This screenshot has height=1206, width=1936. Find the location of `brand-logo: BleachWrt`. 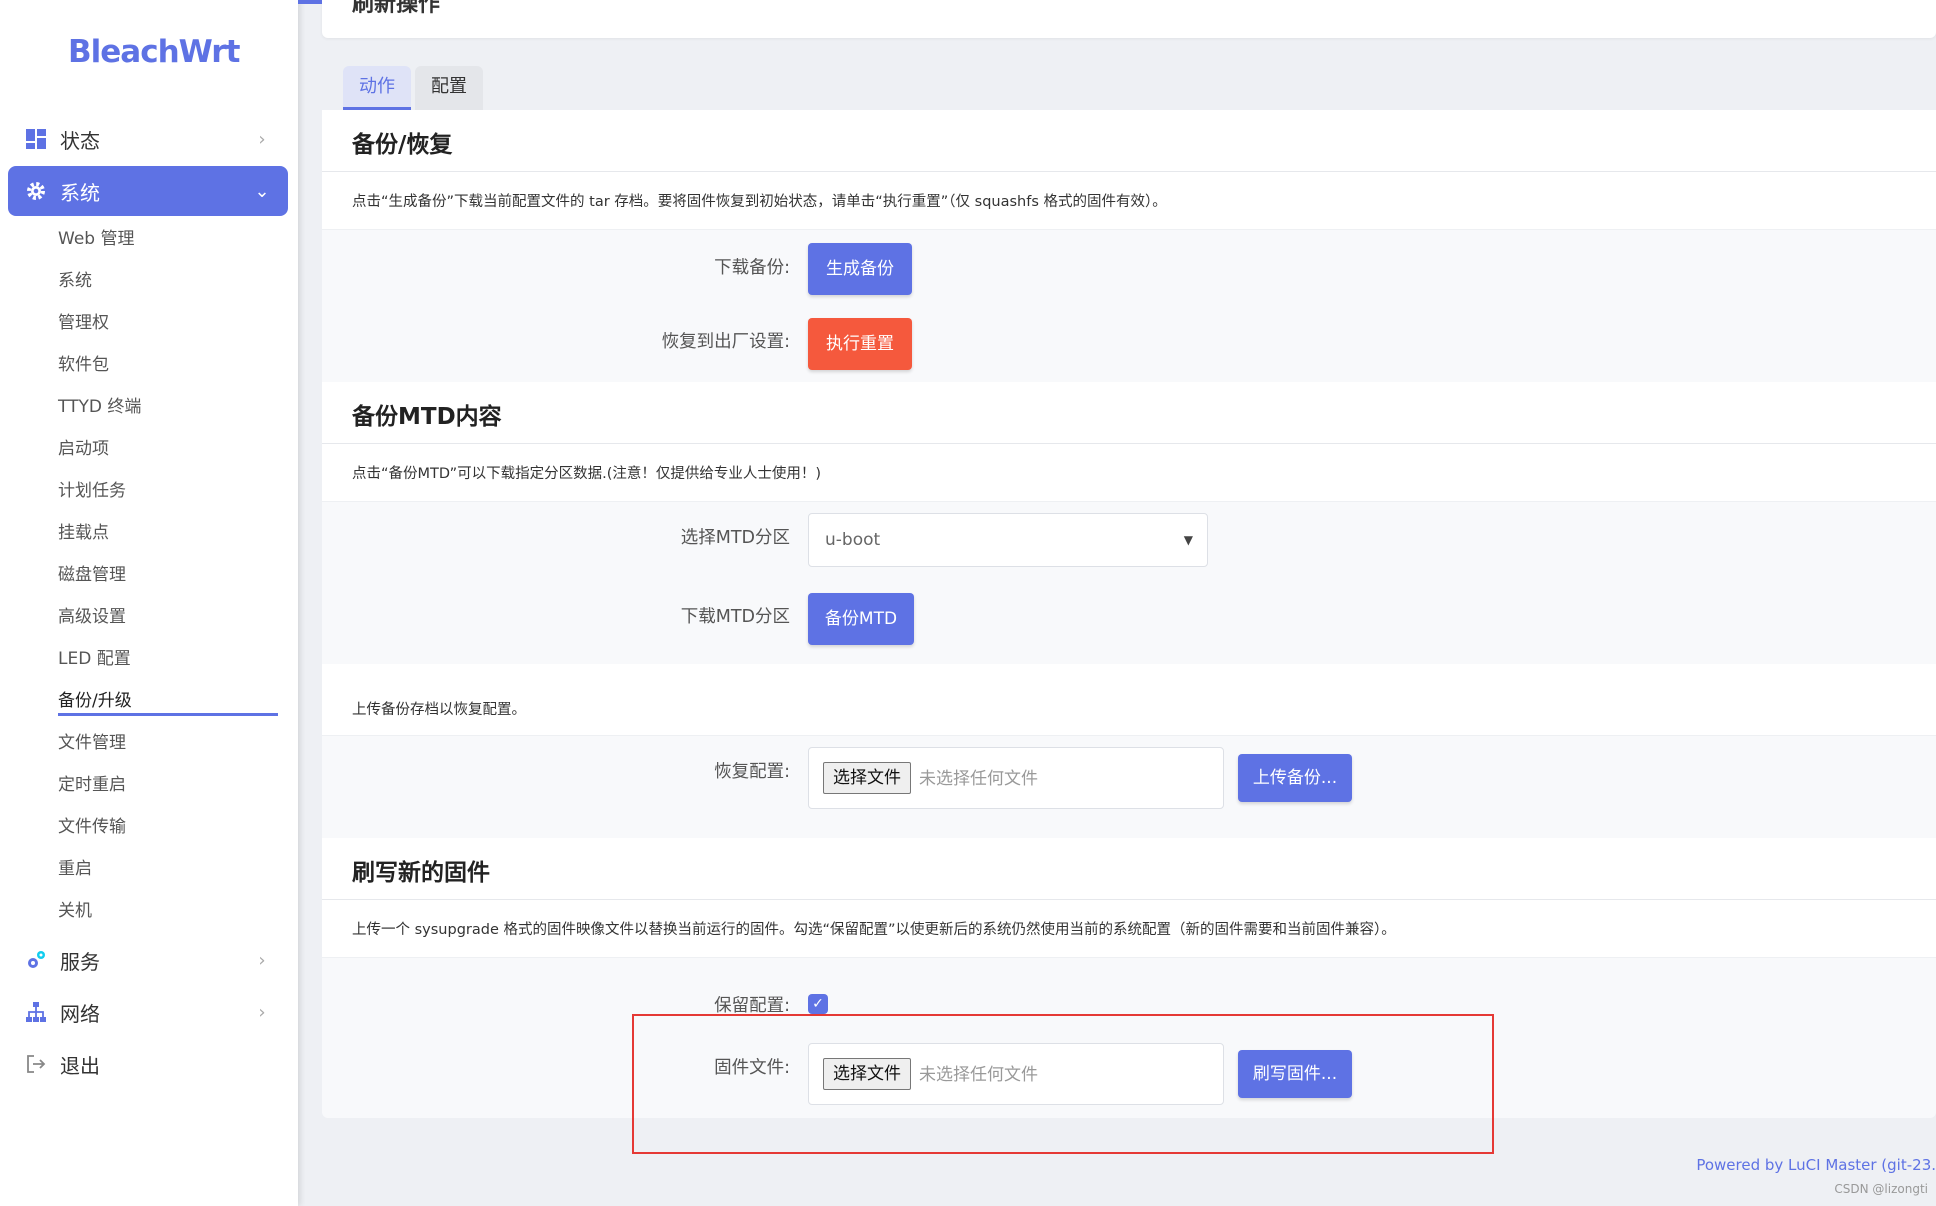

brand-logo: BleachWrt is located at coordinates (154, 52).